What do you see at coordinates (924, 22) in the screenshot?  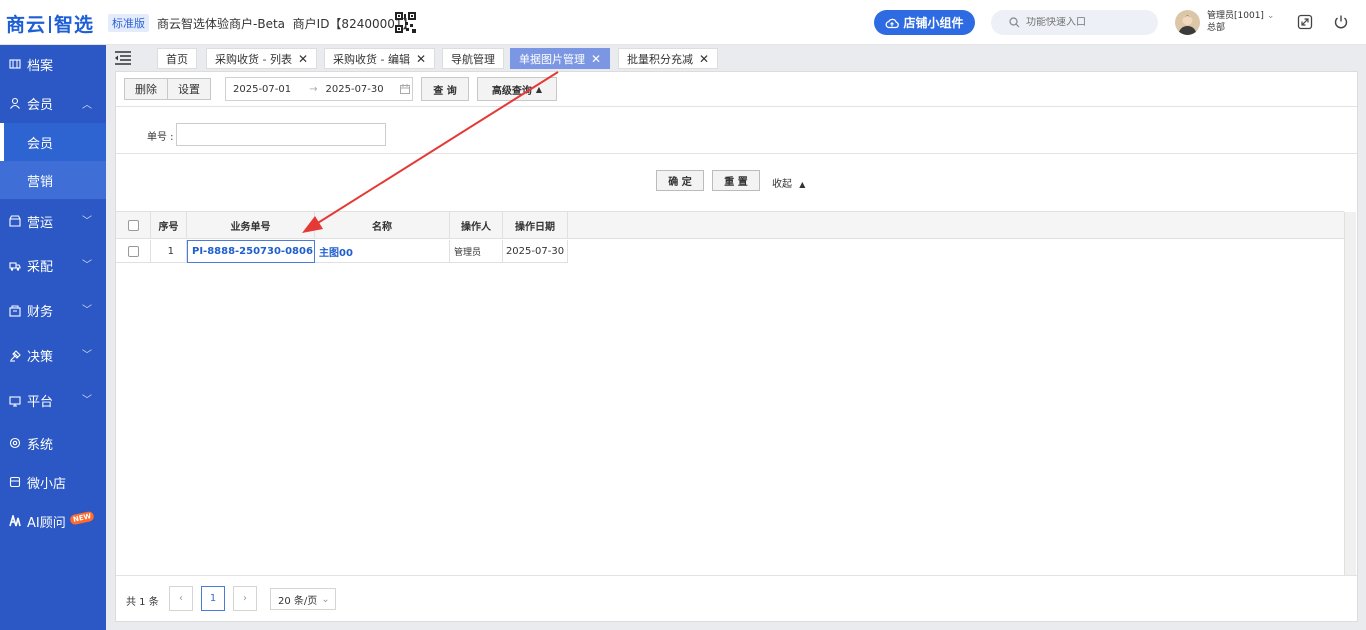 I see `store-widget-button: 店铺小组件` at bounding box center [924, 22].